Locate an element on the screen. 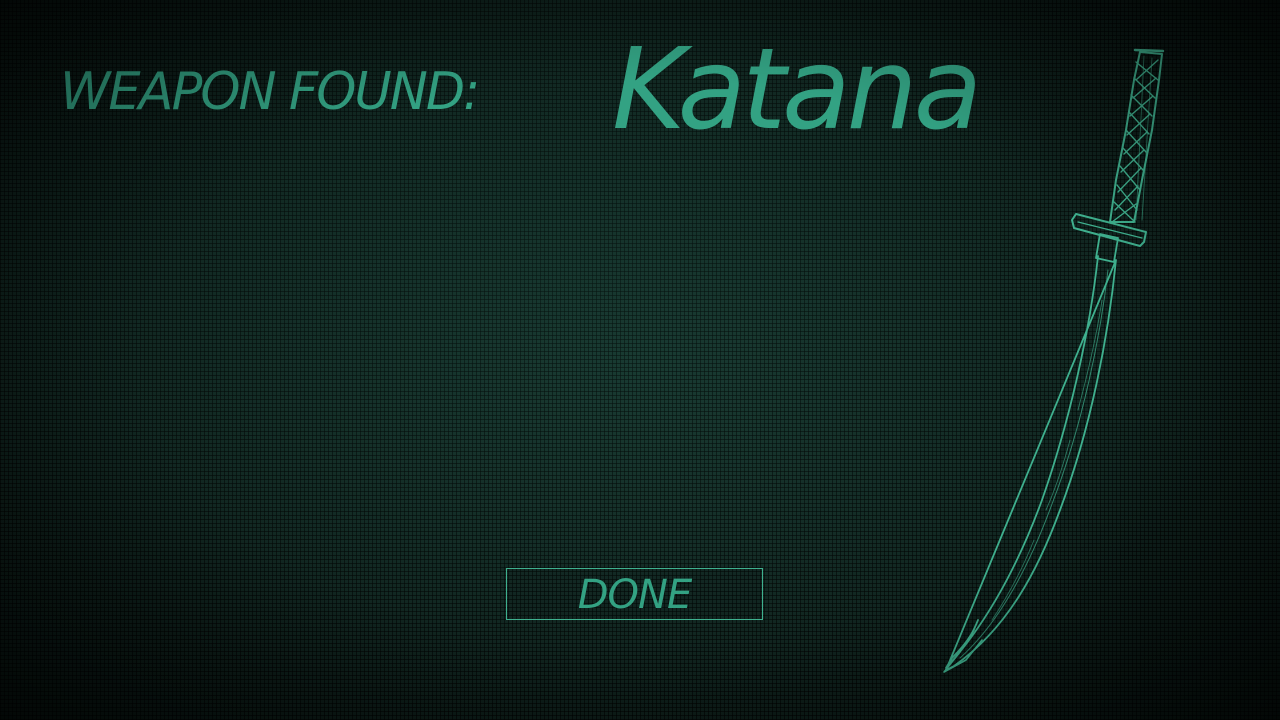  weapon-found-heading: WEAPON FOUND: is located at coordinates (270, 92).